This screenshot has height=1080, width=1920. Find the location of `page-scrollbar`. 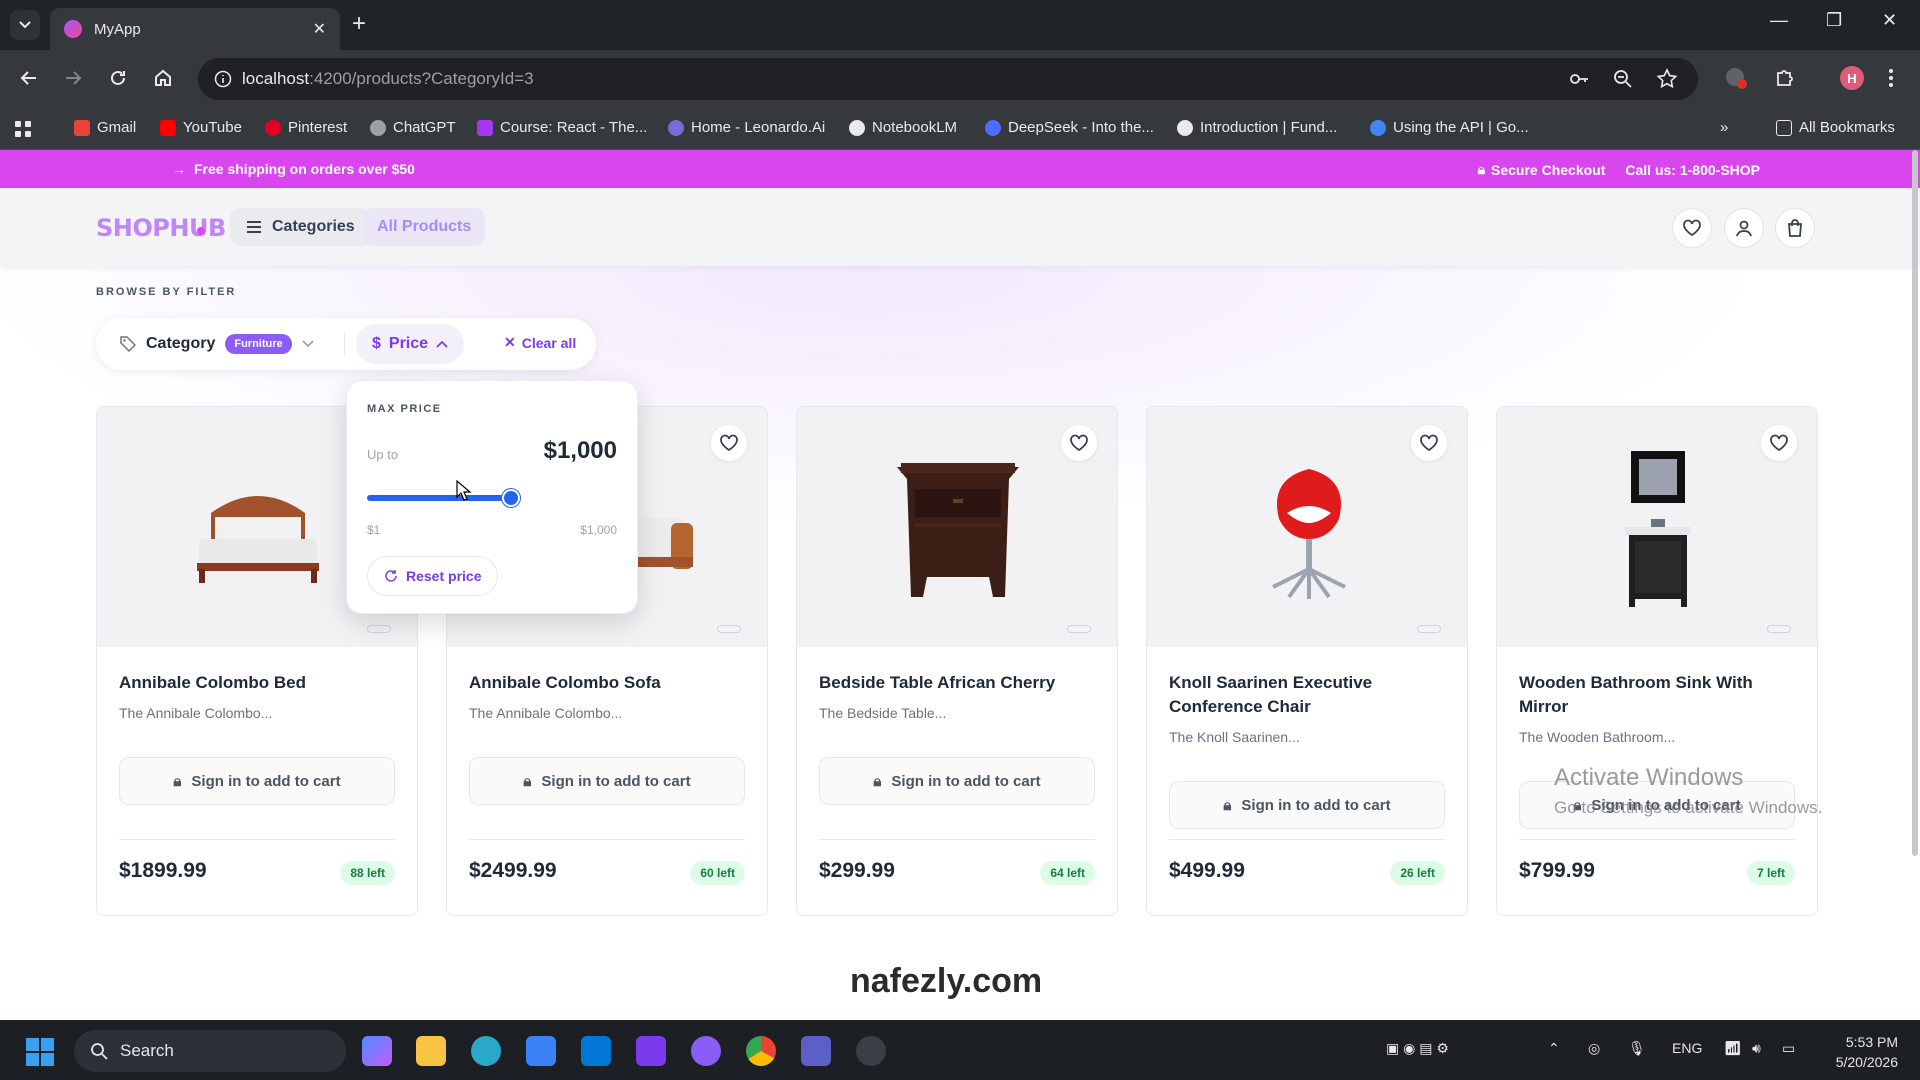

page-scrollbar is located at coordinates (1915, 503).